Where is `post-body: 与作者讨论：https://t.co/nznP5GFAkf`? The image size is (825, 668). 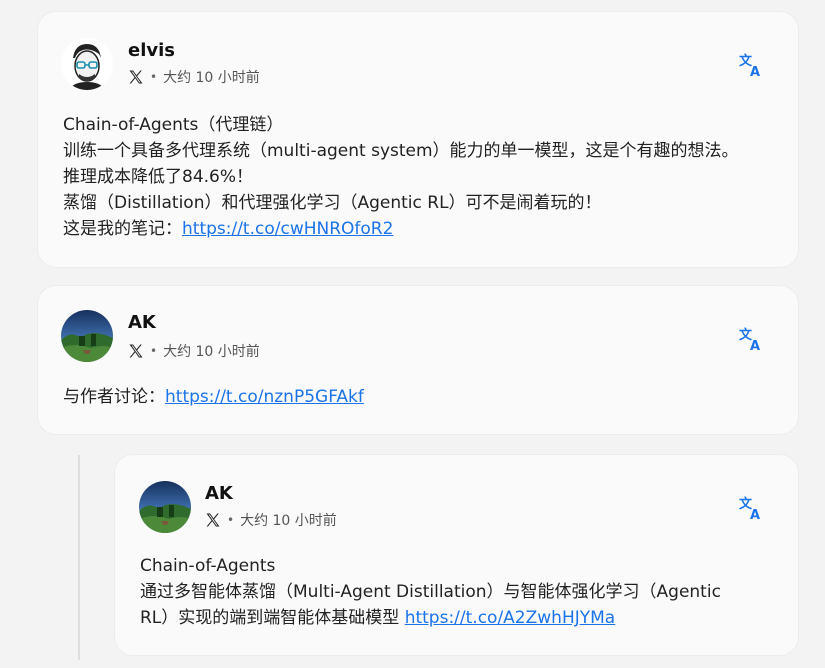 post-body: 与作者讨论：https://t.co/nznP5GFAkf is located at coordinates (420, 397).